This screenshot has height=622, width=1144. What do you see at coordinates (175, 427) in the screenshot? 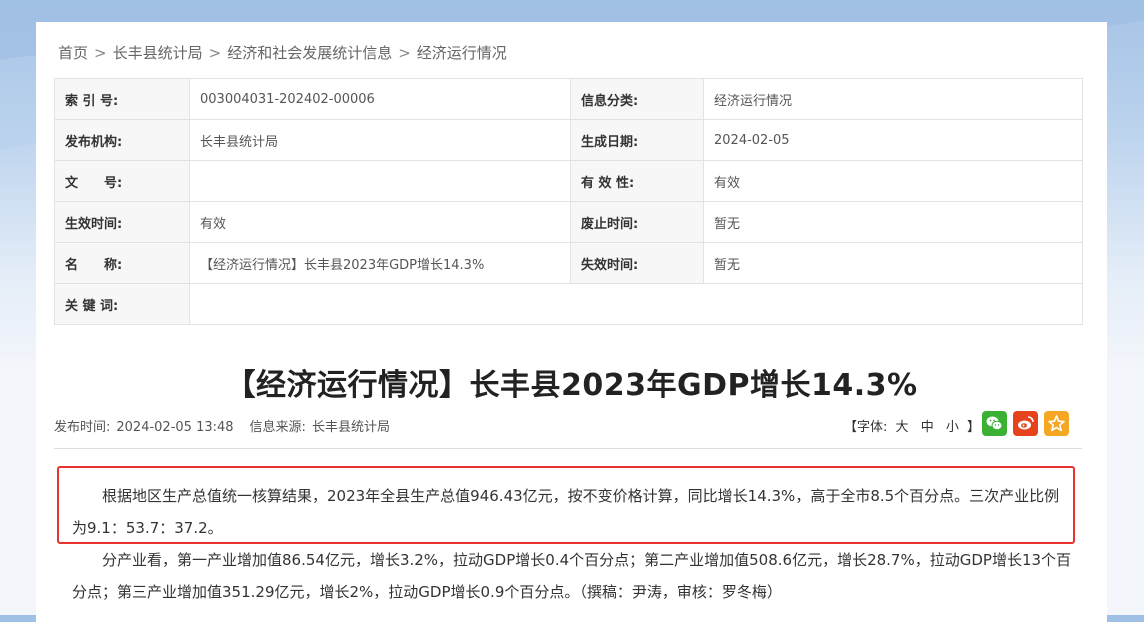
I see `publish-time: 2024-02-05 13:48` at bounding box center [175, 427].